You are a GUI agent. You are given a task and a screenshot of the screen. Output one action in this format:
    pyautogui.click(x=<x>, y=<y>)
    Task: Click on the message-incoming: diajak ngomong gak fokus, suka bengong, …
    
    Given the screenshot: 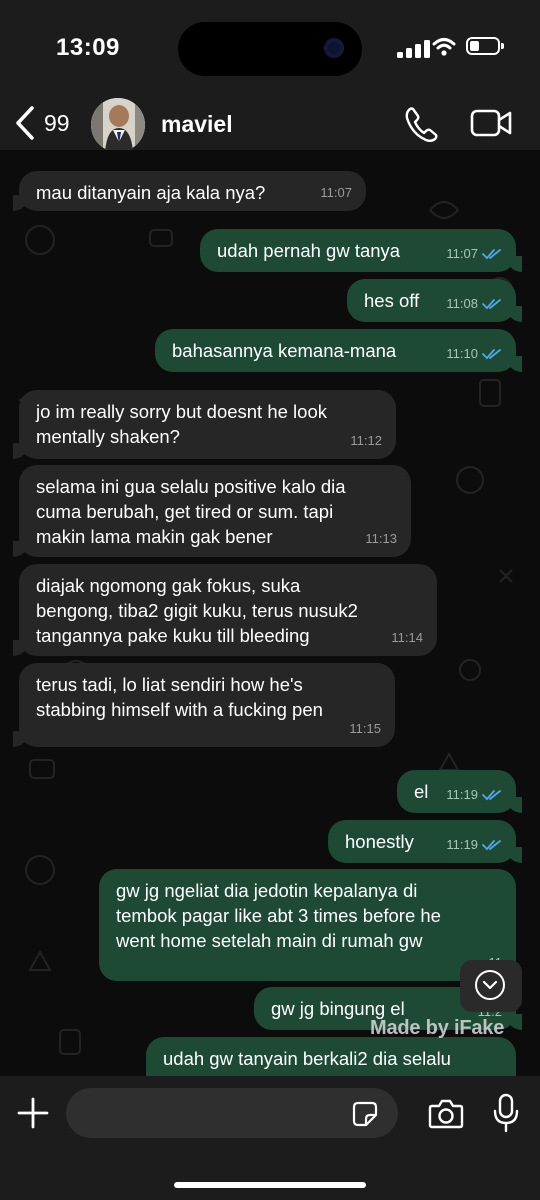 What is the action you would take?
    pyautogui.click(x=225, y=610)
    